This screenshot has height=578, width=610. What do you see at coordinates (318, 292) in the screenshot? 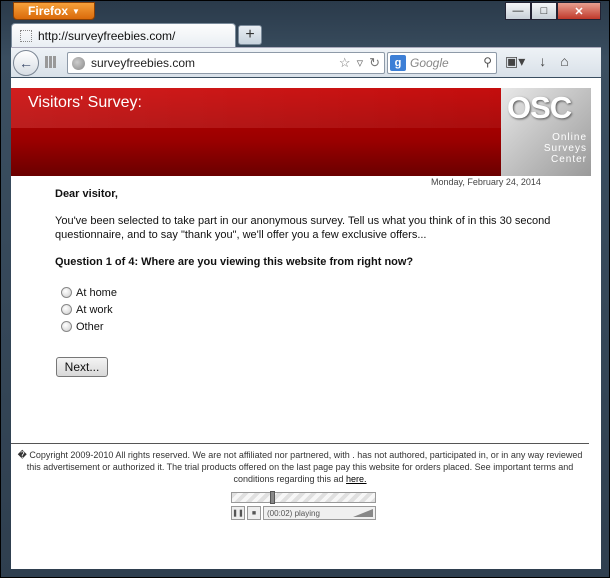
I see `option-at-home: At home` at bounding box center [318, 292].